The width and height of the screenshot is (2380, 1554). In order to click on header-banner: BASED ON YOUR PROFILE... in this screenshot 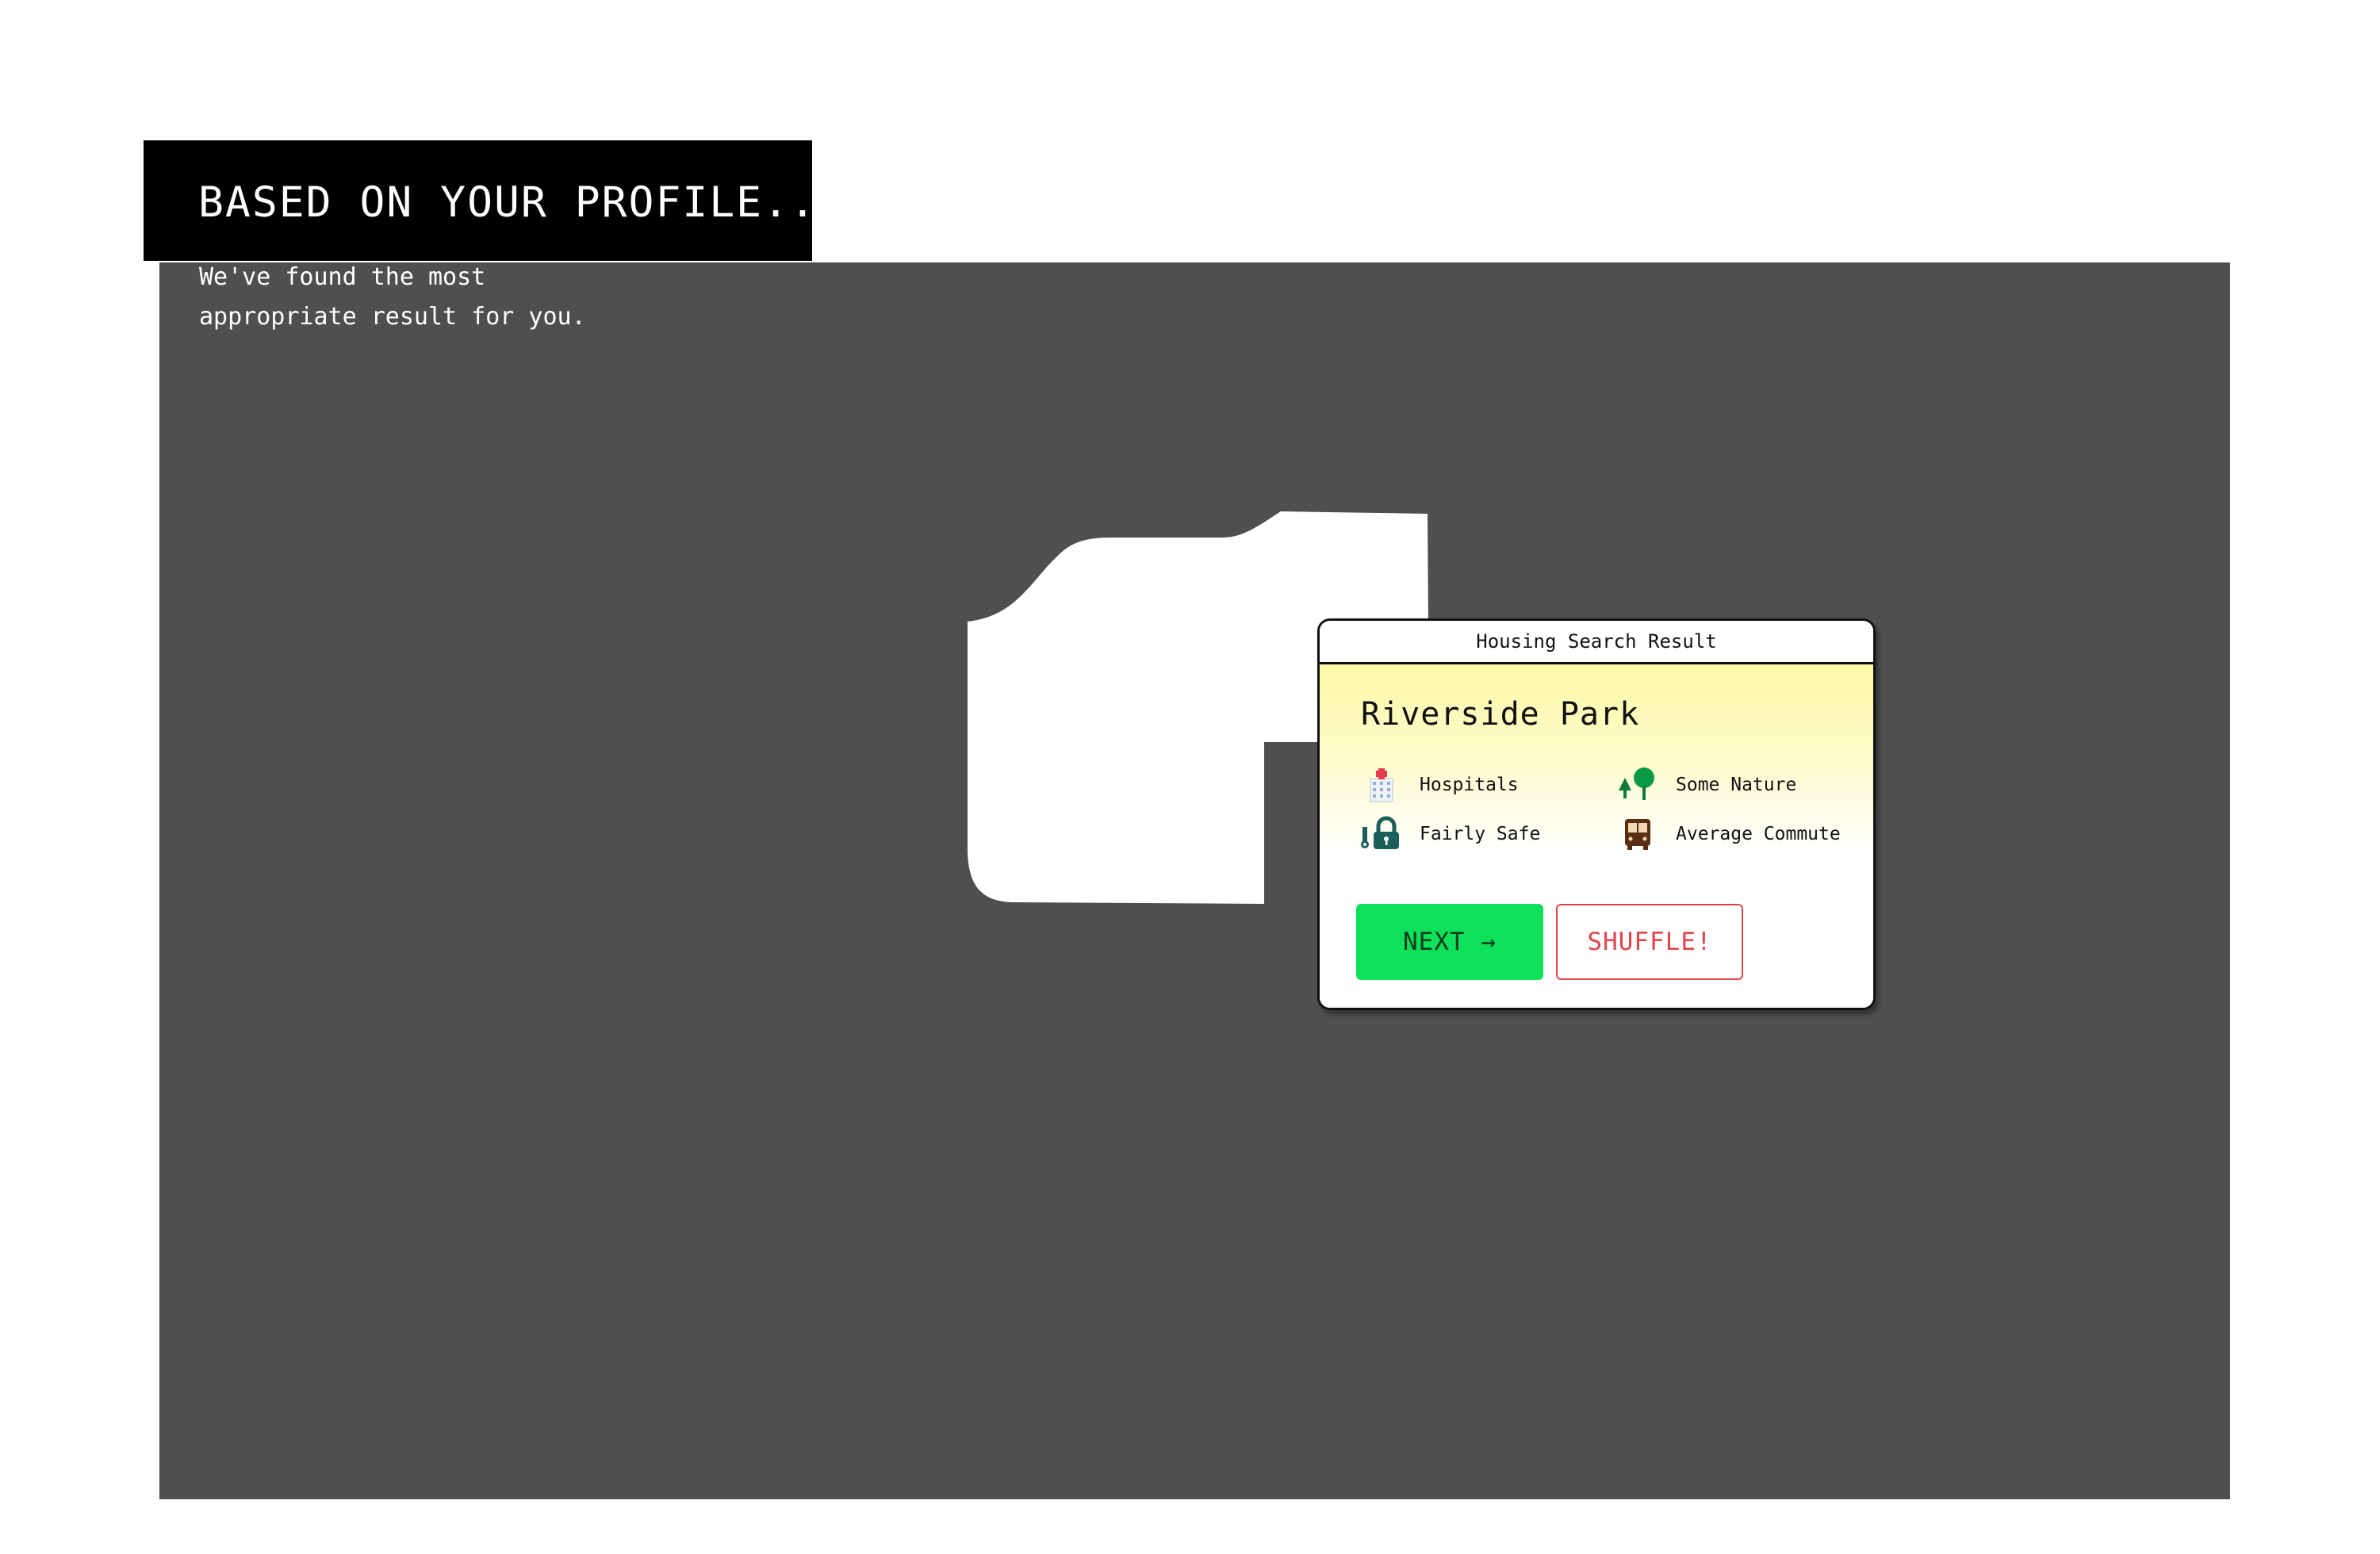, I will do `click(493, 200)`.